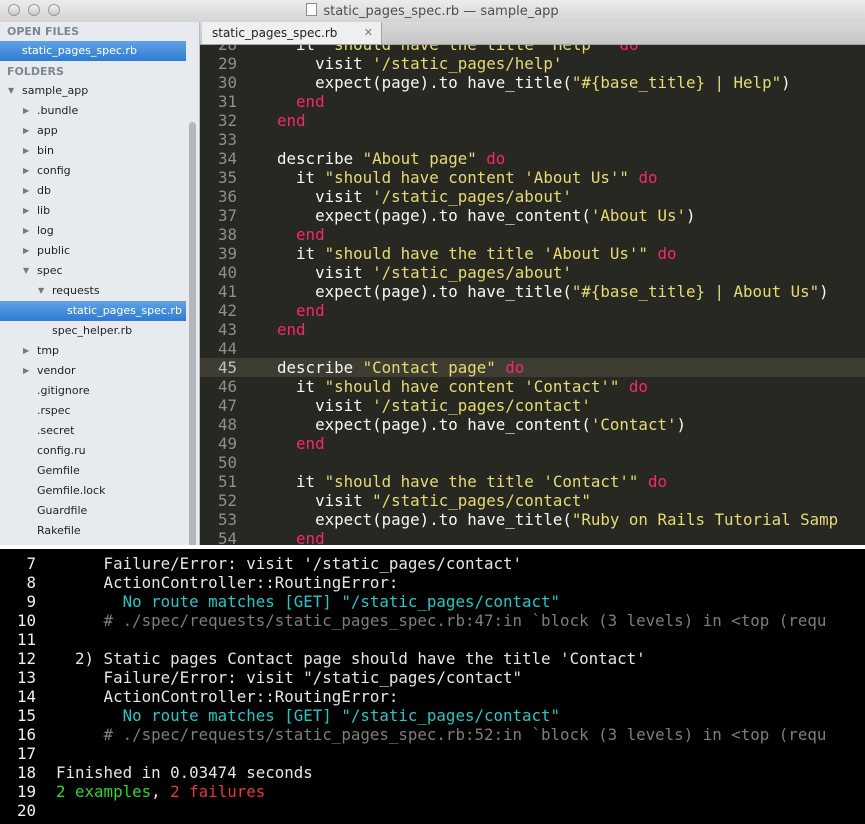  I want to click on code-token: expect(page).to have_title(, so click(415, 291).